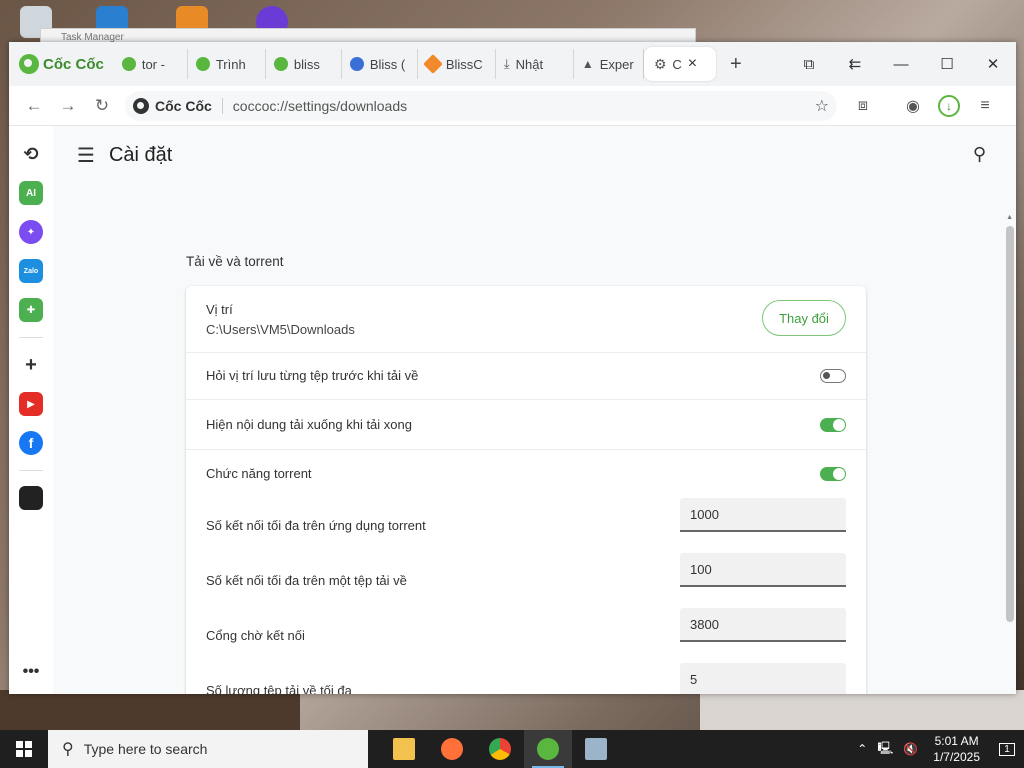 The width and height of the screenshot is (1024, 768). I want to click on menu-icon: ≡, so click(985, 106).